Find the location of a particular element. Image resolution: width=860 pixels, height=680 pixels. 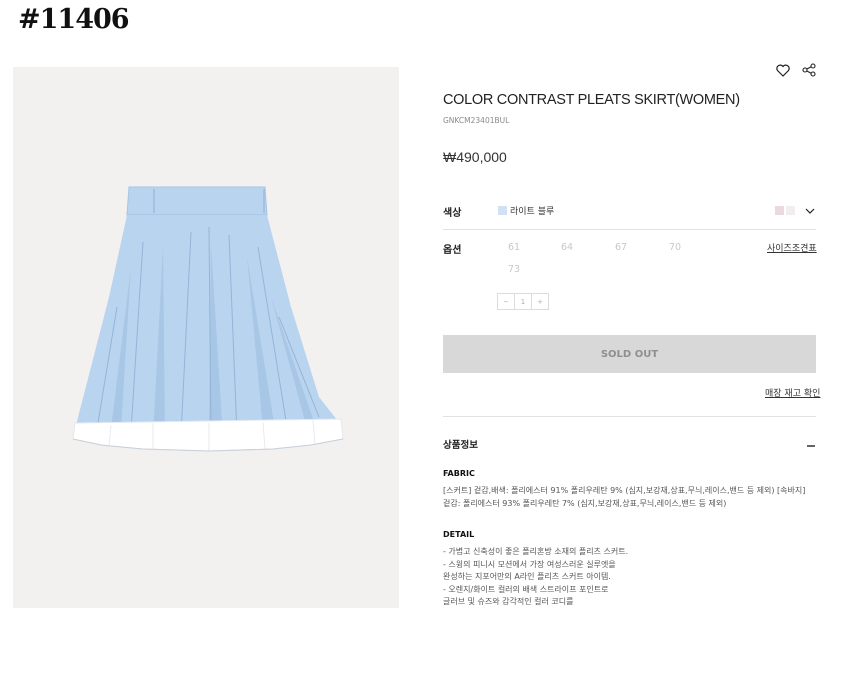

product-actions is located at coordinates (796, 70).